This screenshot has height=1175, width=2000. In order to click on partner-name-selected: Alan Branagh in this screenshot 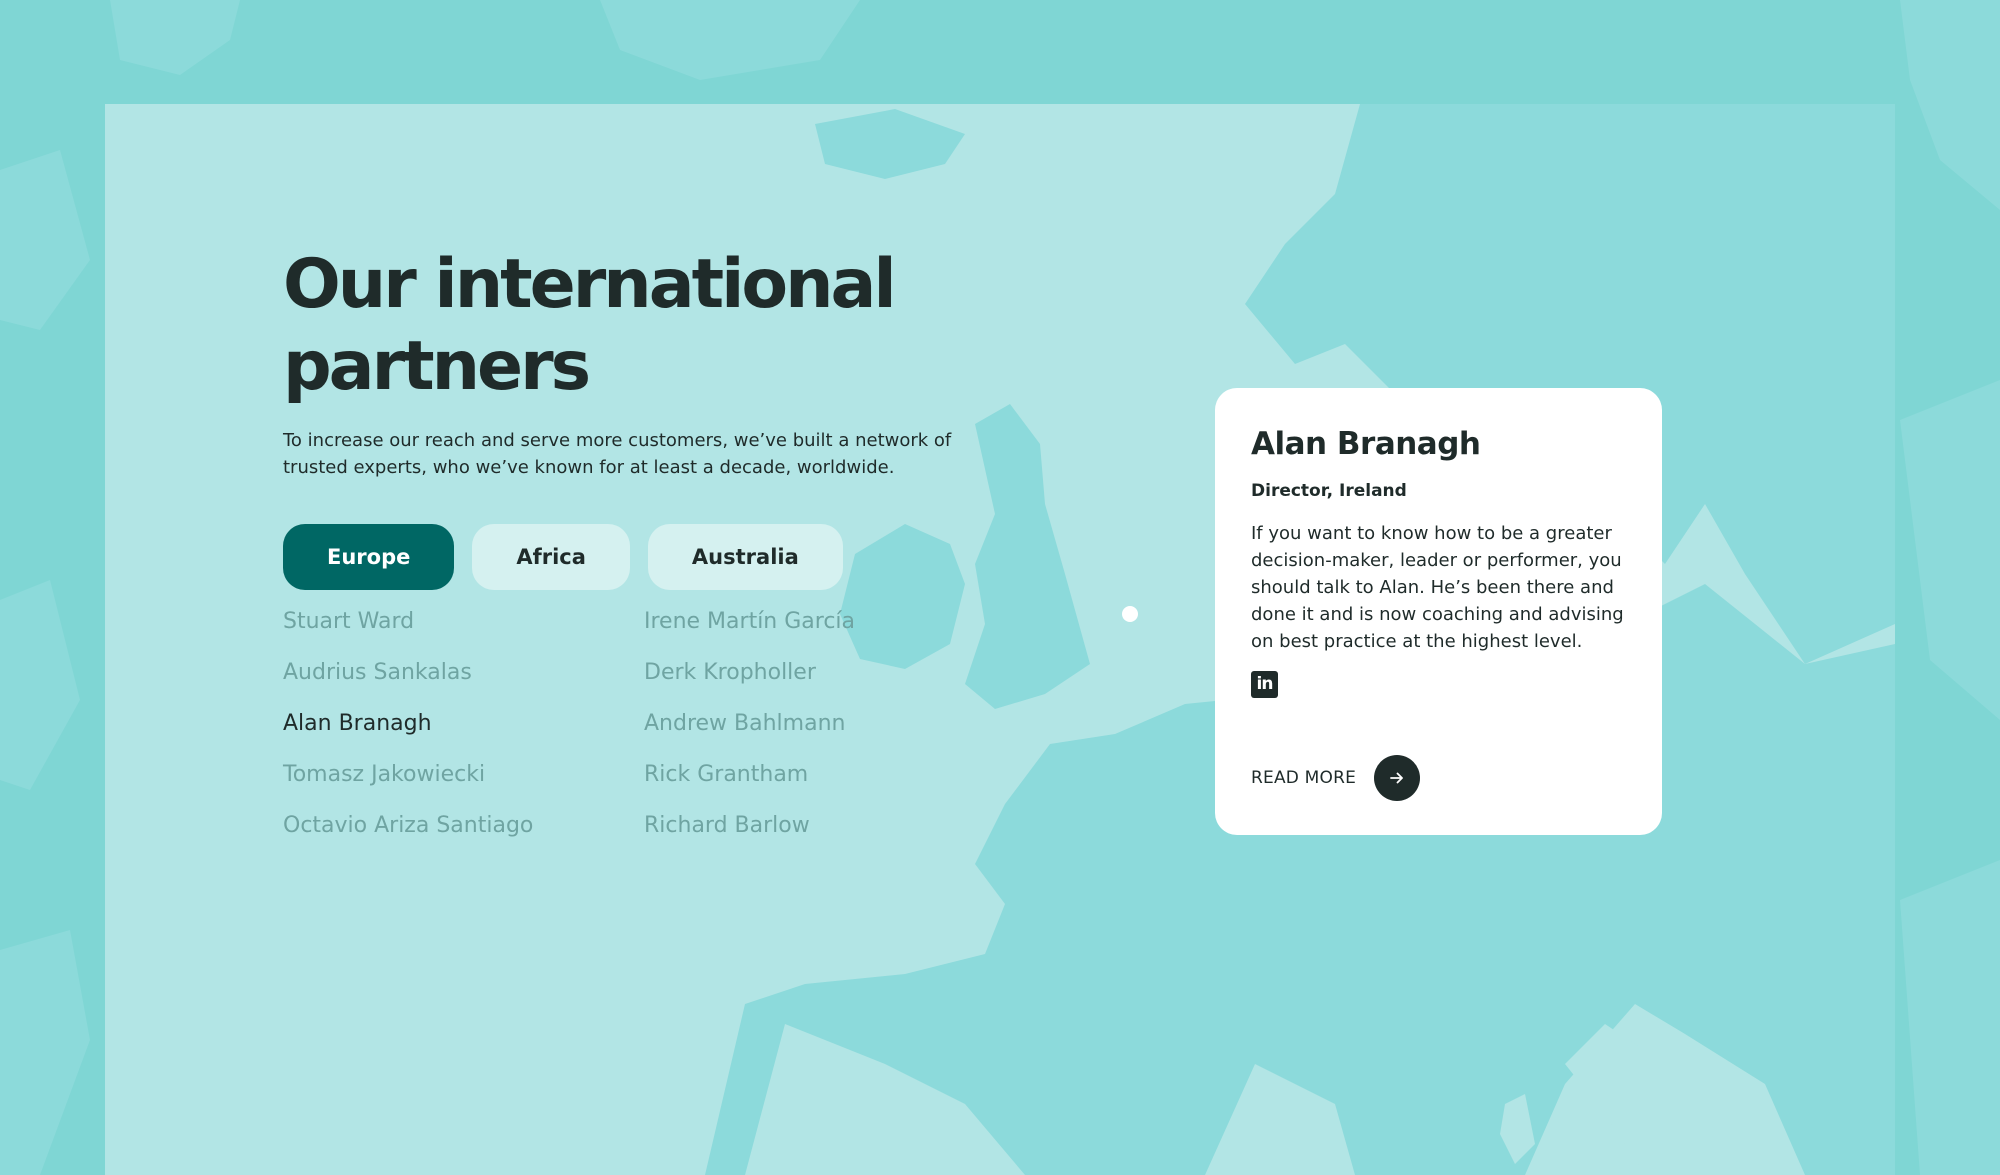, I will do `click(463, 724)`.